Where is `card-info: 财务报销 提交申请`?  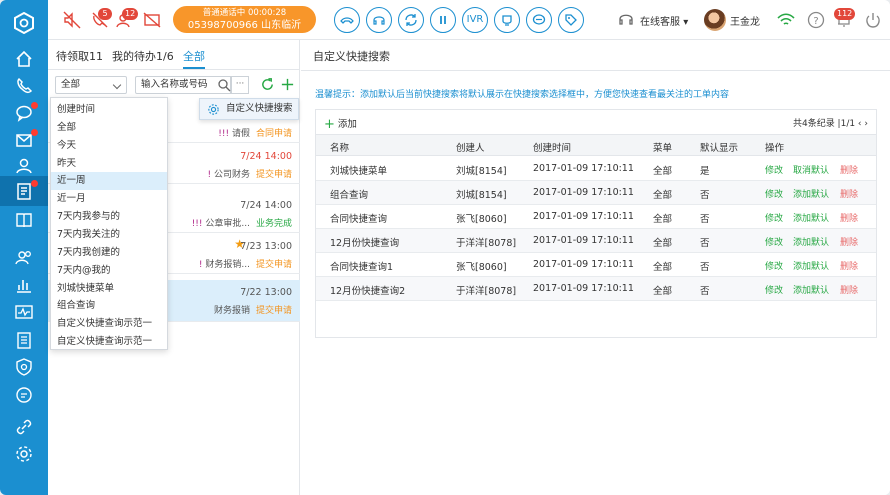 card-info: 财务报销 提交申请 is located at coordinates (252, 311).